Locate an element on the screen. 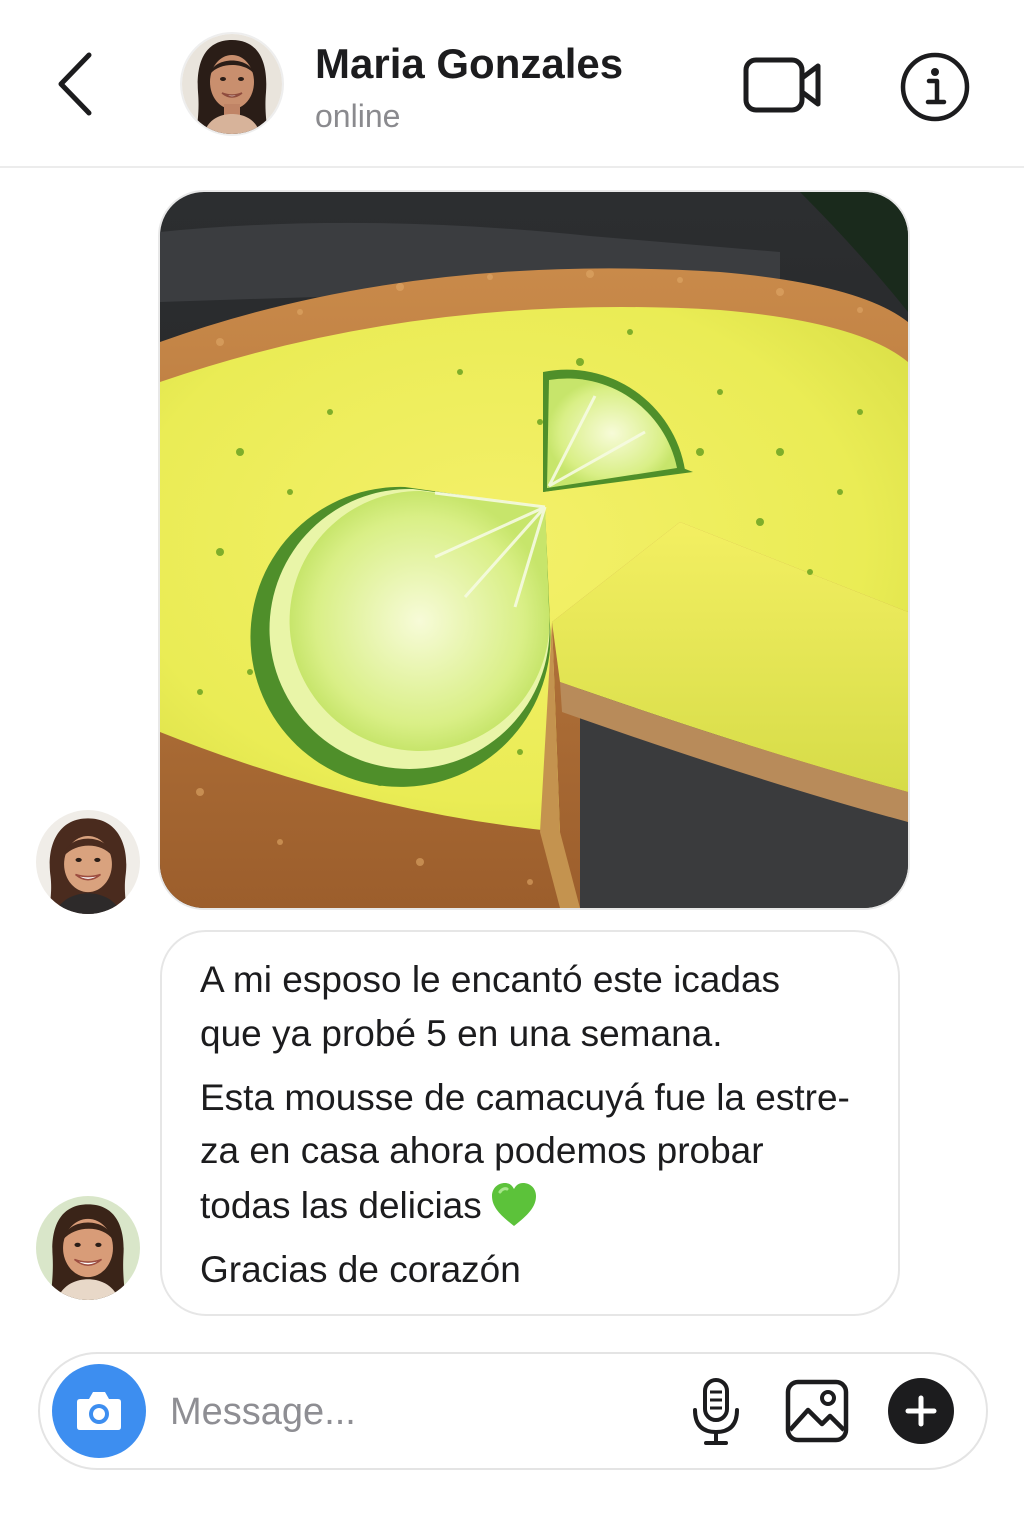 The width and height of the screenshot is (1024, 1536). contact-avatar is located at coordinates (232, 84).